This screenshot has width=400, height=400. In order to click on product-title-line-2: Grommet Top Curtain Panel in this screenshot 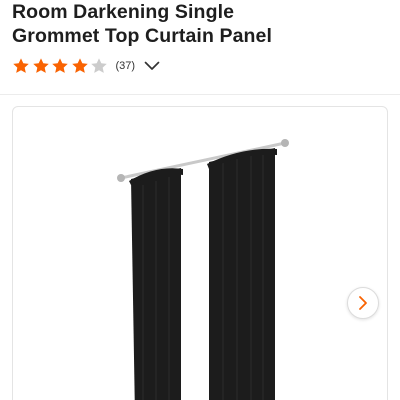, I will do `click(142, 36)`.